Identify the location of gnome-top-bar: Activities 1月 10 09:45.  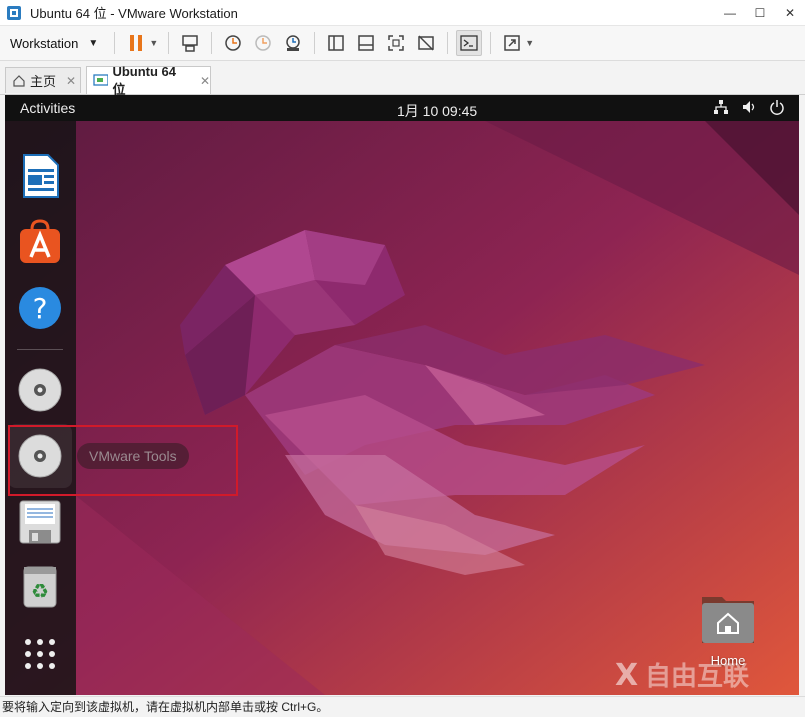
(402, 108).